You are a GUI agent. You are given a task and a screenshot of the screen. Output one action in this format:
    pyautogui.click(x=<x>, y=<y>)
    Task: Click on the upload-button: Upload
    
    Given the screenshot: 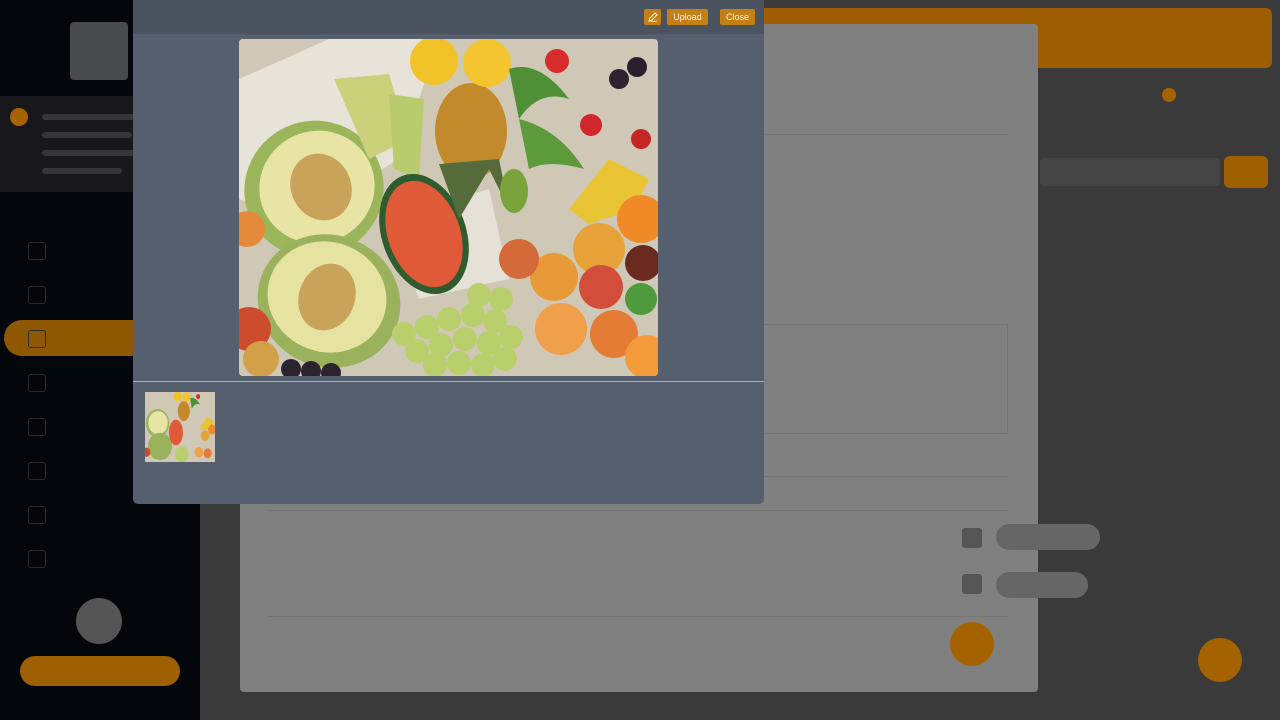 What is the action you would take?
    pyautogui.click(x=687, y=17)
    